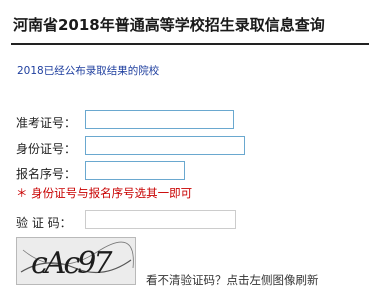  I want to click on captcha-input, so click(160, 219).